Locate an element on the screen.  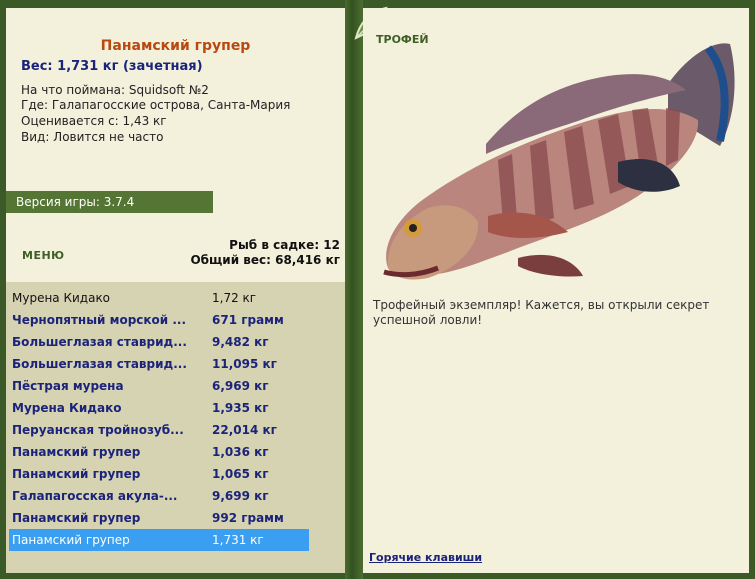
catch-fish-weight: 1,065 кг is located at coordinates (240, 474).